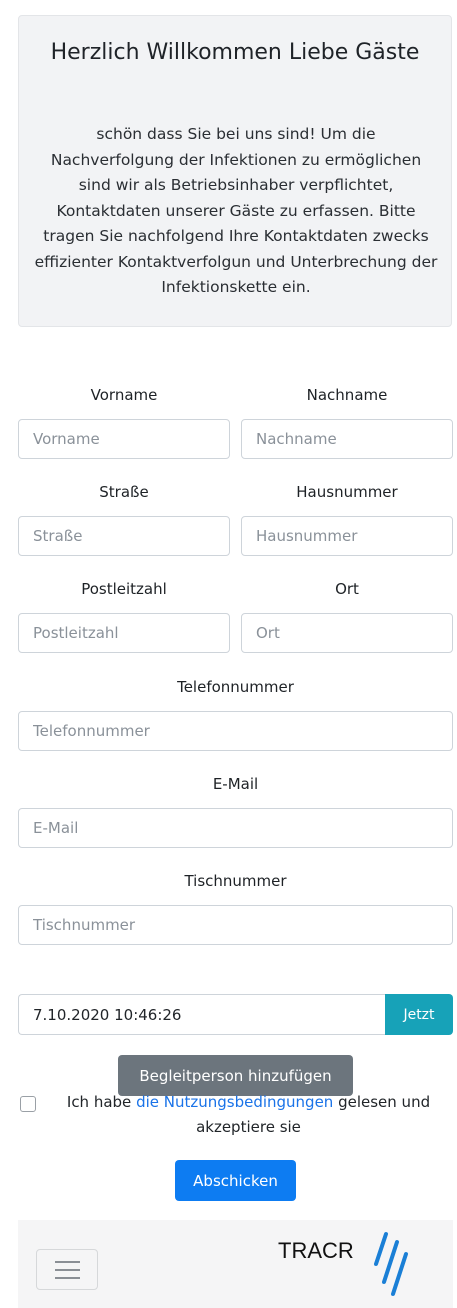  Describe the element at coordinates (347, 589) in the screenshot. I see `ort-label: Ort` at that location.